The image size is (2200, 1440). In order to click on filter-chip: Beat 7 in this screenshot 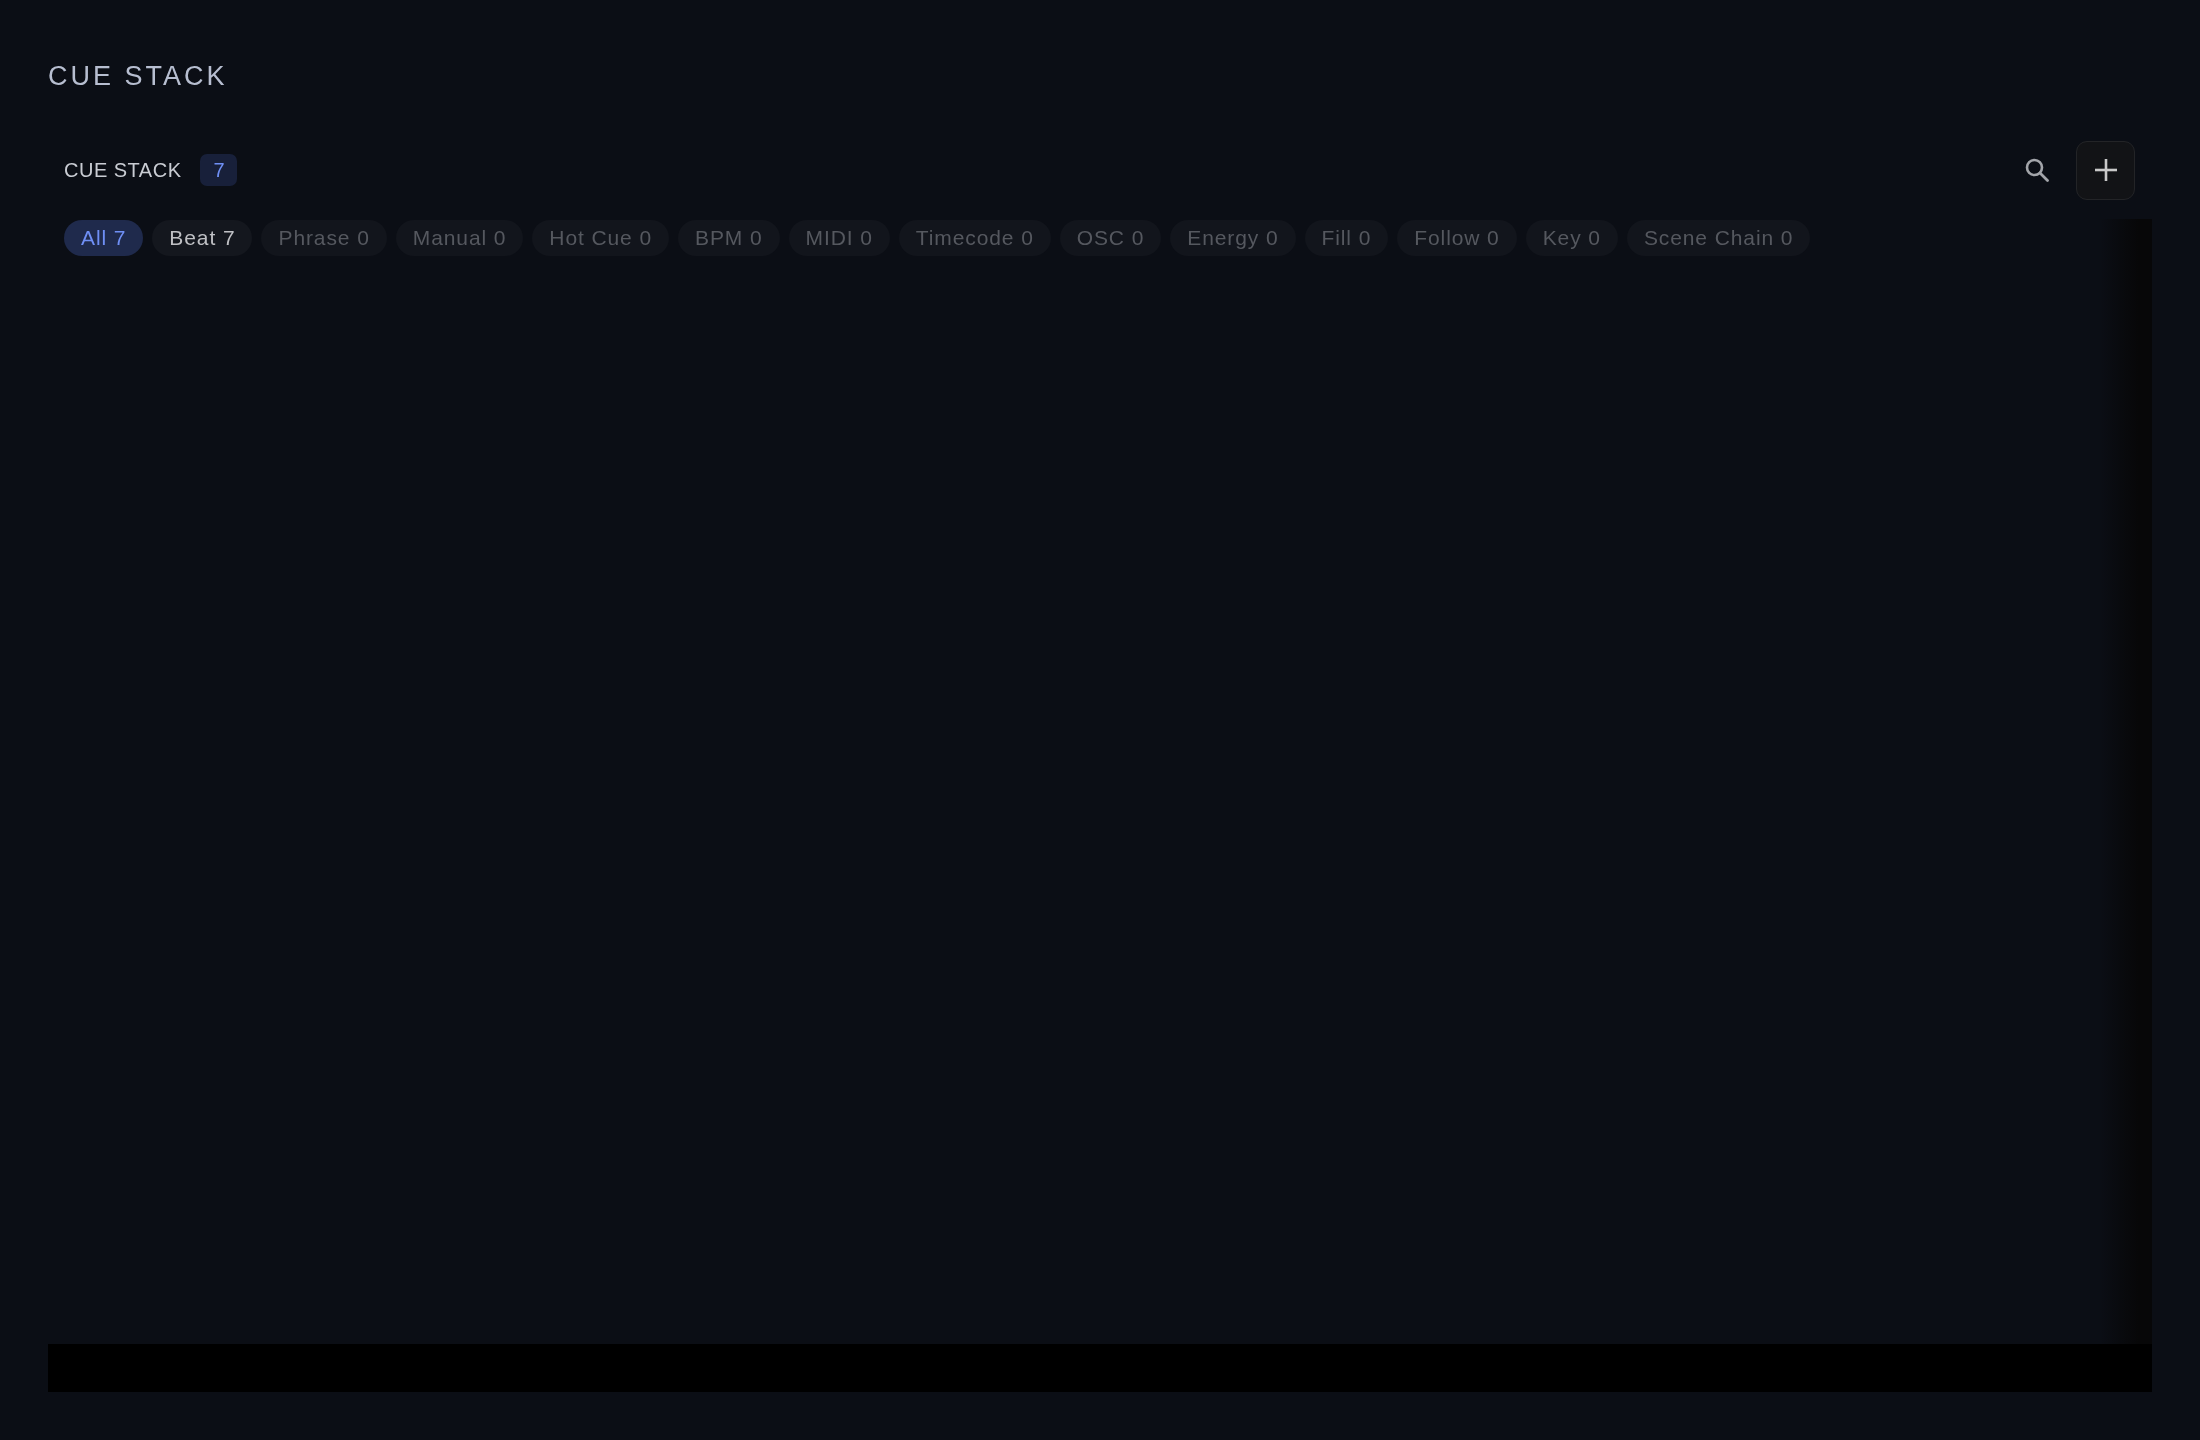, I will do `click(202, 238)`.